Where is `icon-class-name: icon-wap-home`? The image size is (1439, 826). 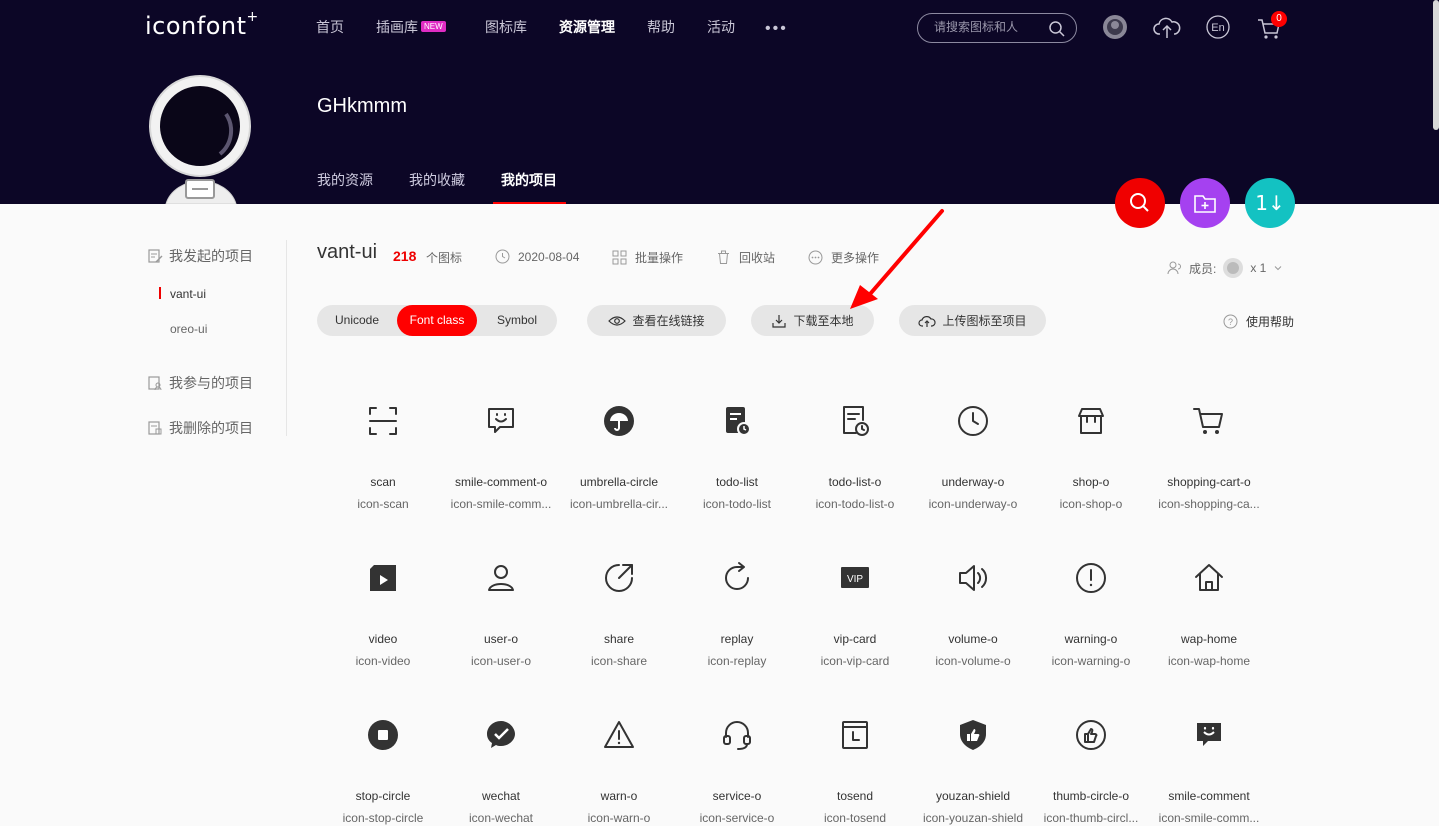
icon-class-name: icon-wap-home is located at coordinates (1209, 661).